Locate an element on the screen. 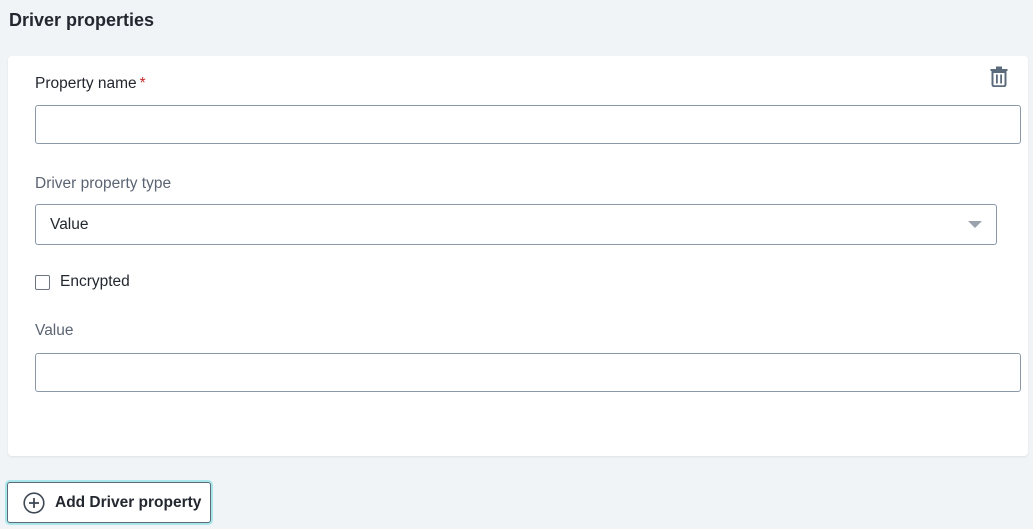  value-input is located at coordinates (528, 372).